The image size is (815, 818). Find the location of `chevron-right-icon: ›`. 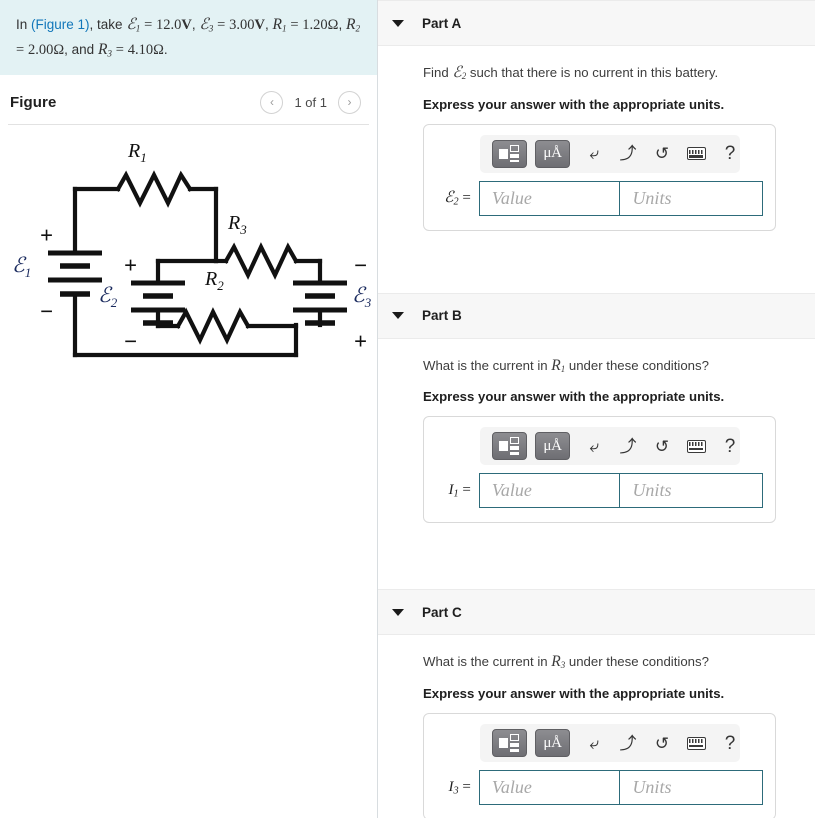

chevron-right-icon: › is located at coordinates (349, 102).